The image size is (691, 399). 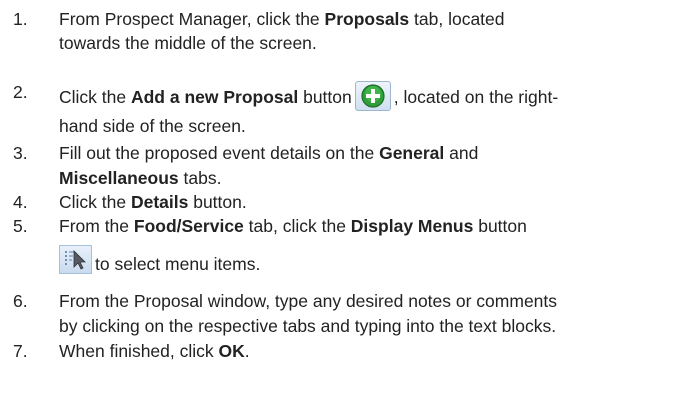 I want to click on step-number: 7., so click(x=20, y=351).